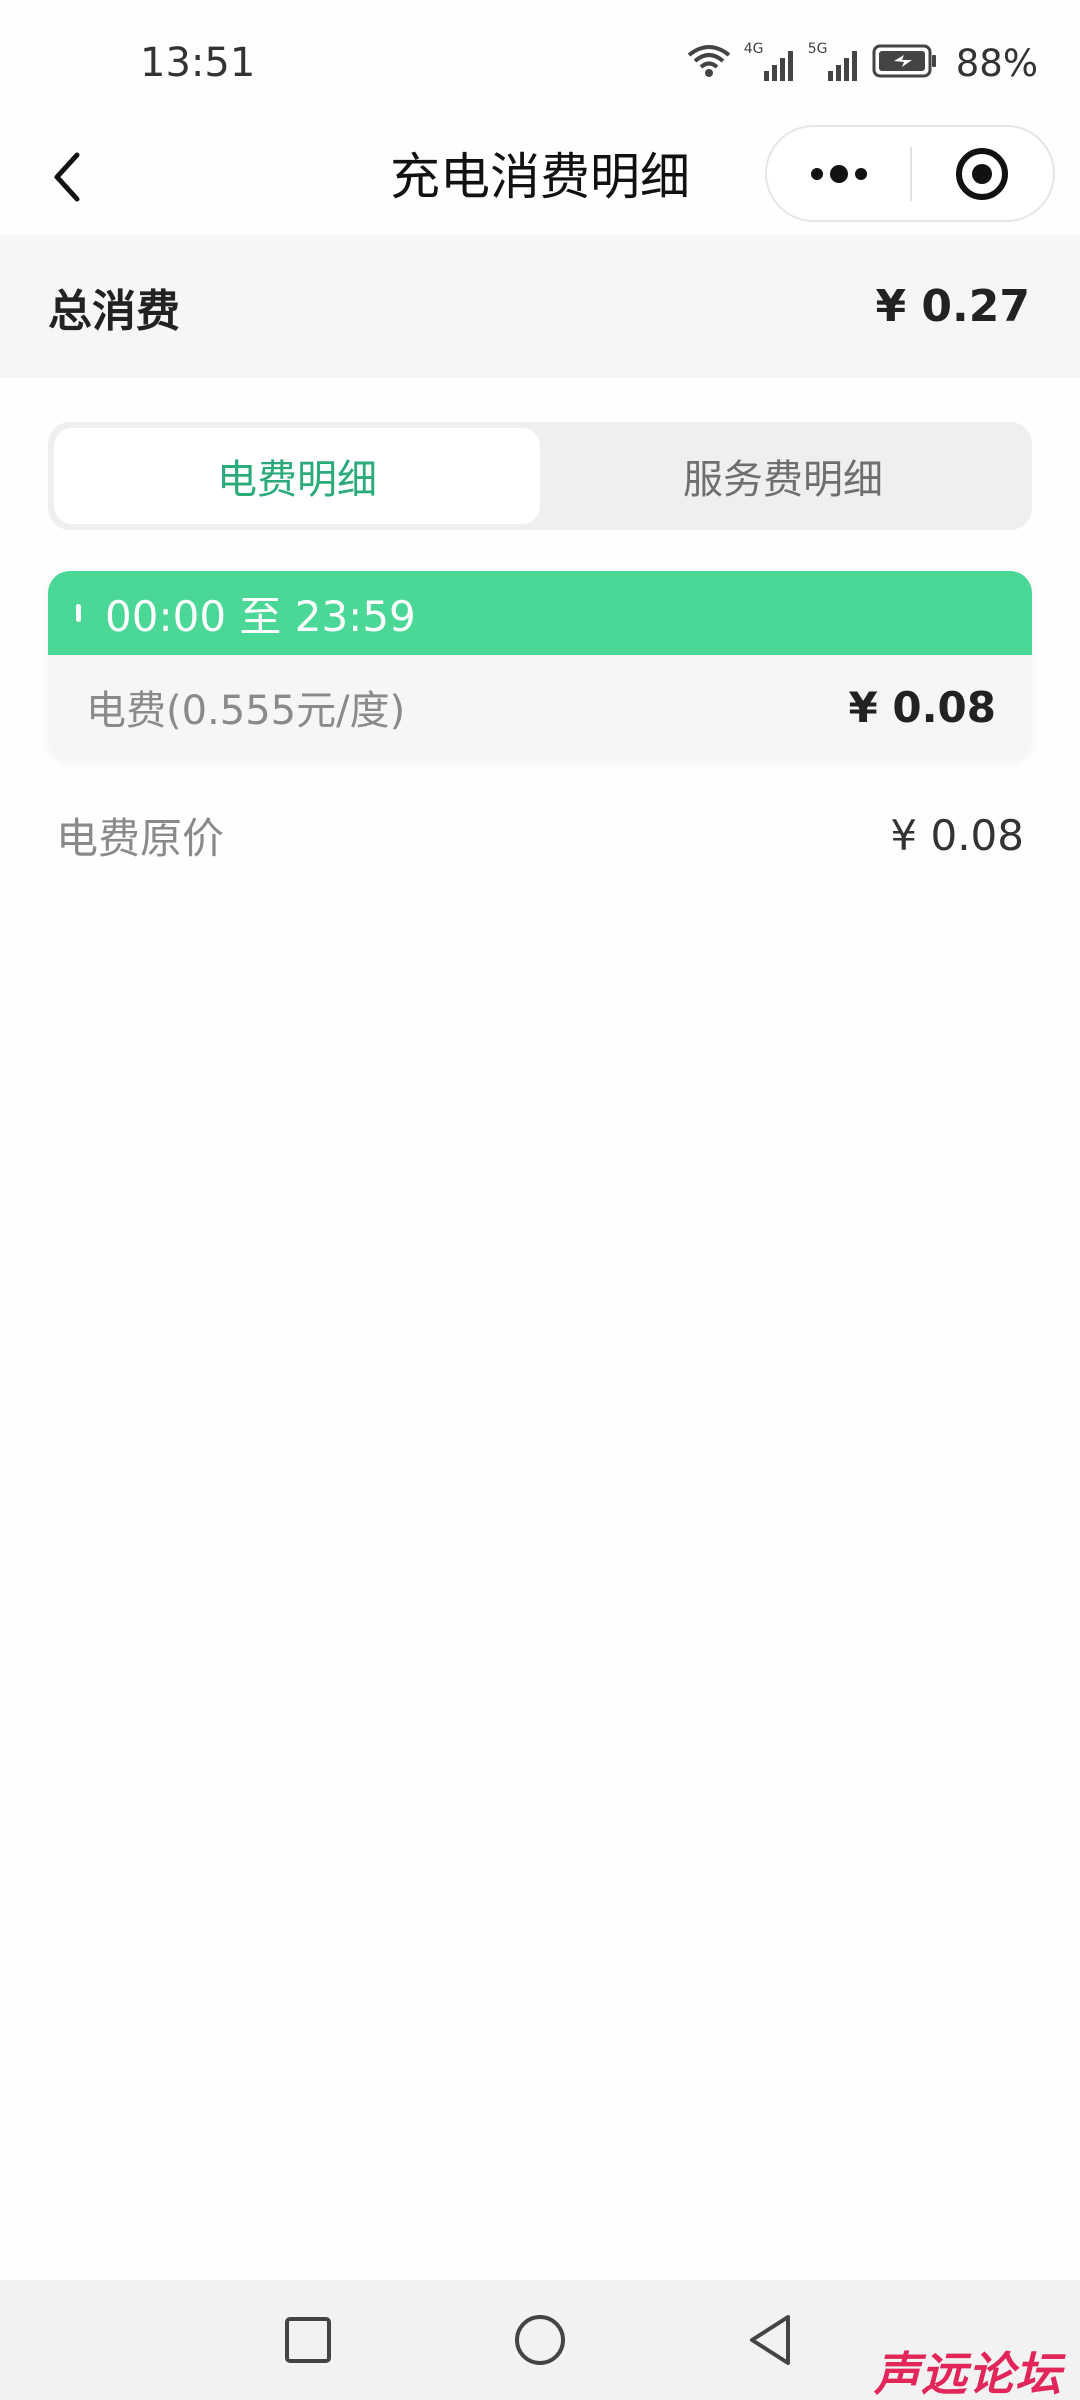 The height and width of the screenshot is (2400, 1080). I want to click on more-dots-icon, so click(838, 173).